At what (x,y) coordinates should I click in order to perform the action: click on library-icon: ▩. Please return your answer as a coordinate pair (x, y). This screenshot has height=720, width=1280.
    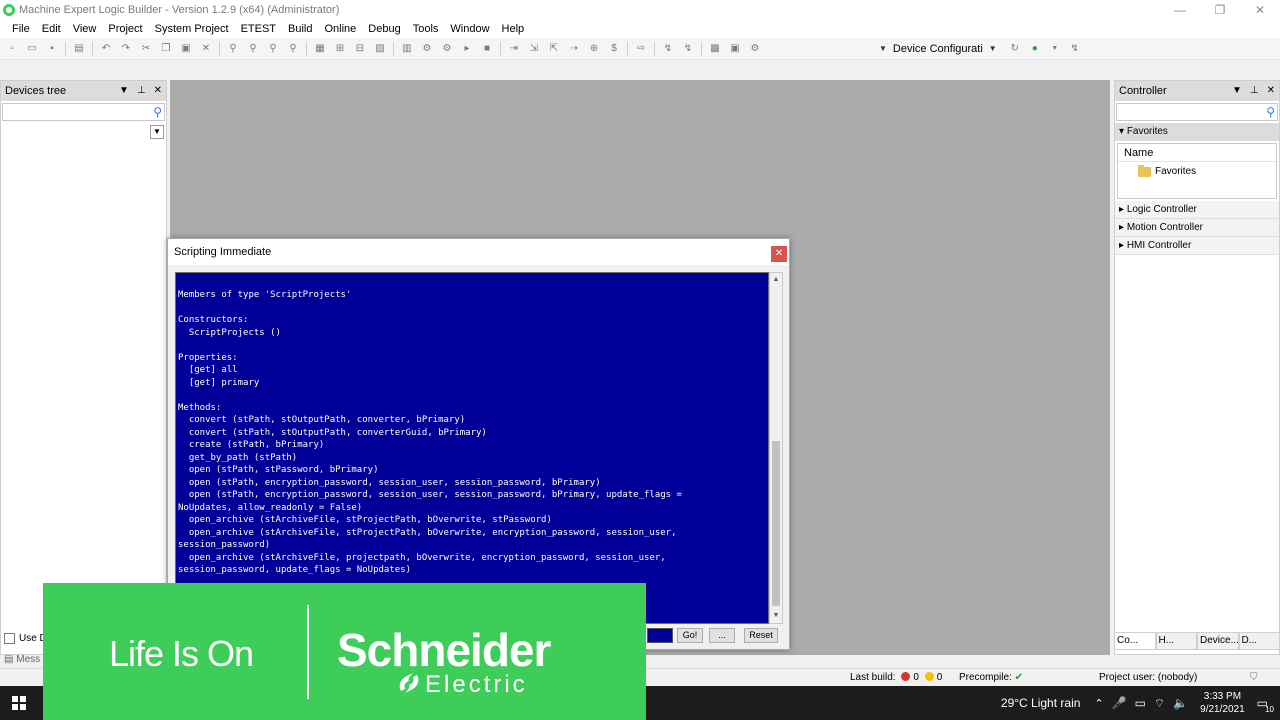
    Looking at the image, I should click on (715, 49).